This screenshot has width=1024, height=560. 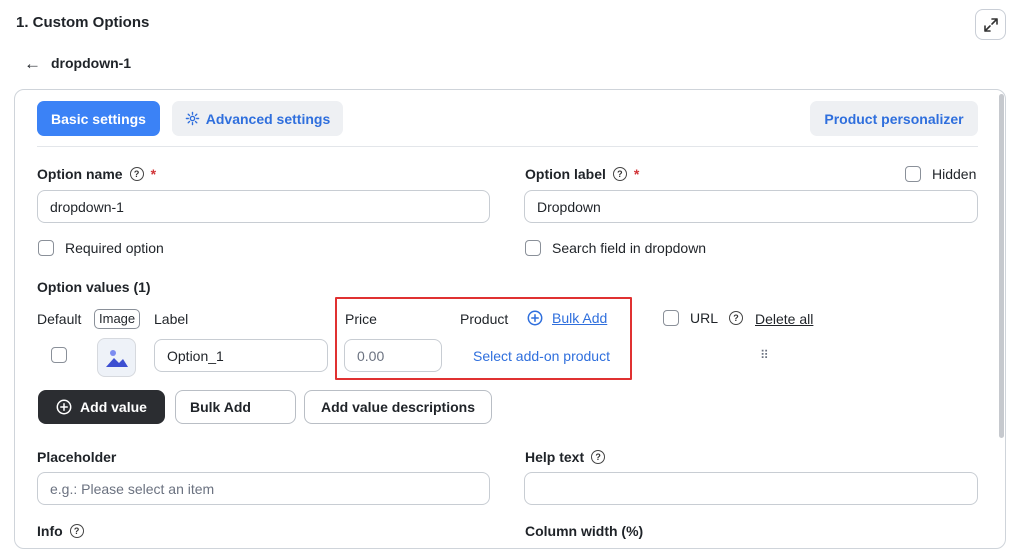 What do you see at coordinates (913, 174) in the screenshot?
I see `hidden-checkbox` at bounding box center [913, 174].